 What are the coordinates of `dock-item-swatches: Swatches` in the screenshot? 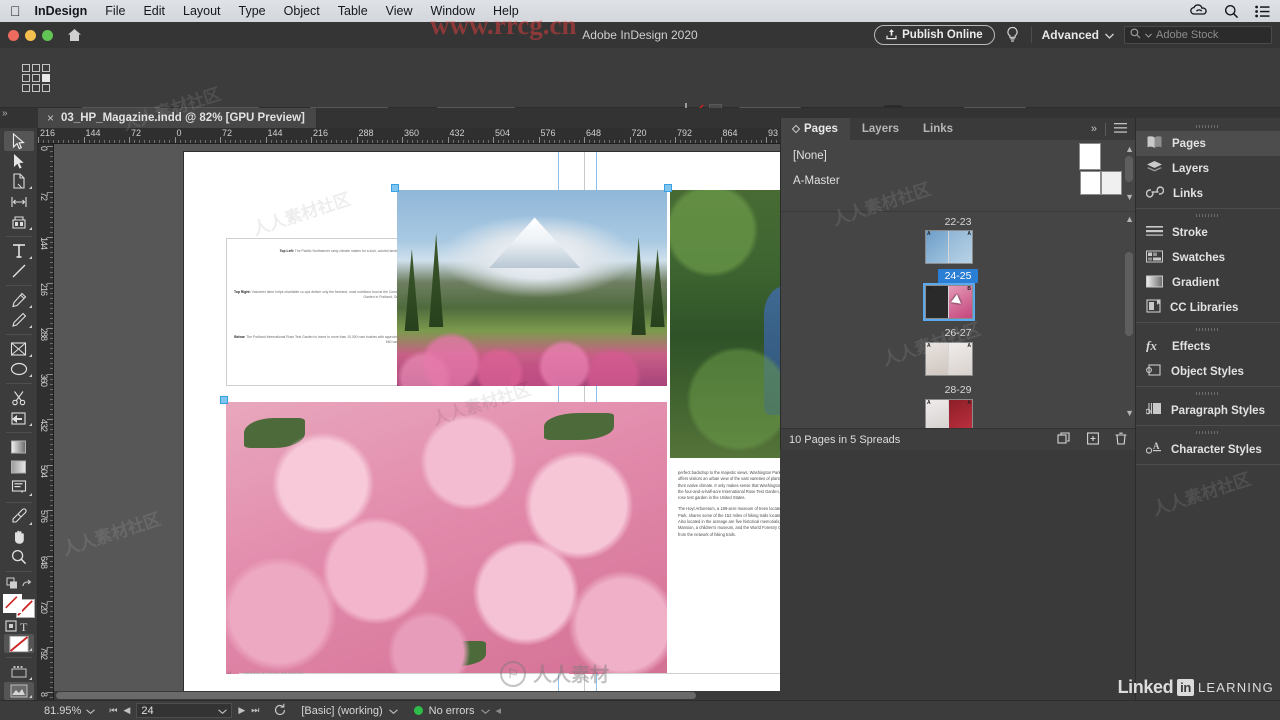 It's located at (1208, 257).